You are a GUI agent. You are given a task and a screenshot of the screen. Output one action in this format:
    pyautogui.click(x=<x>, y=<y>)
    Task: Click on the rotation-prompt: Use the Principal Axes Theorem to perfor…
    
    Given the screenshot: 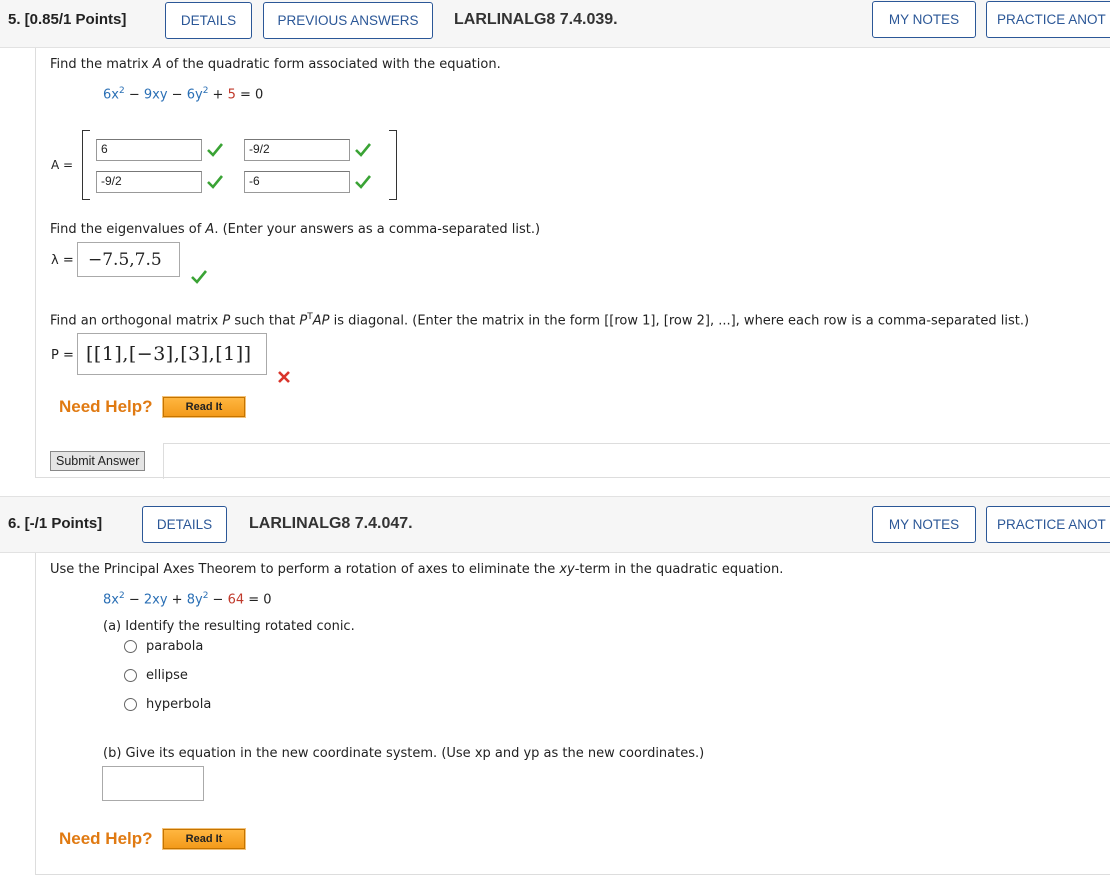 What is the action you would take?
    pyautogui.click(x=417, y=569)
    